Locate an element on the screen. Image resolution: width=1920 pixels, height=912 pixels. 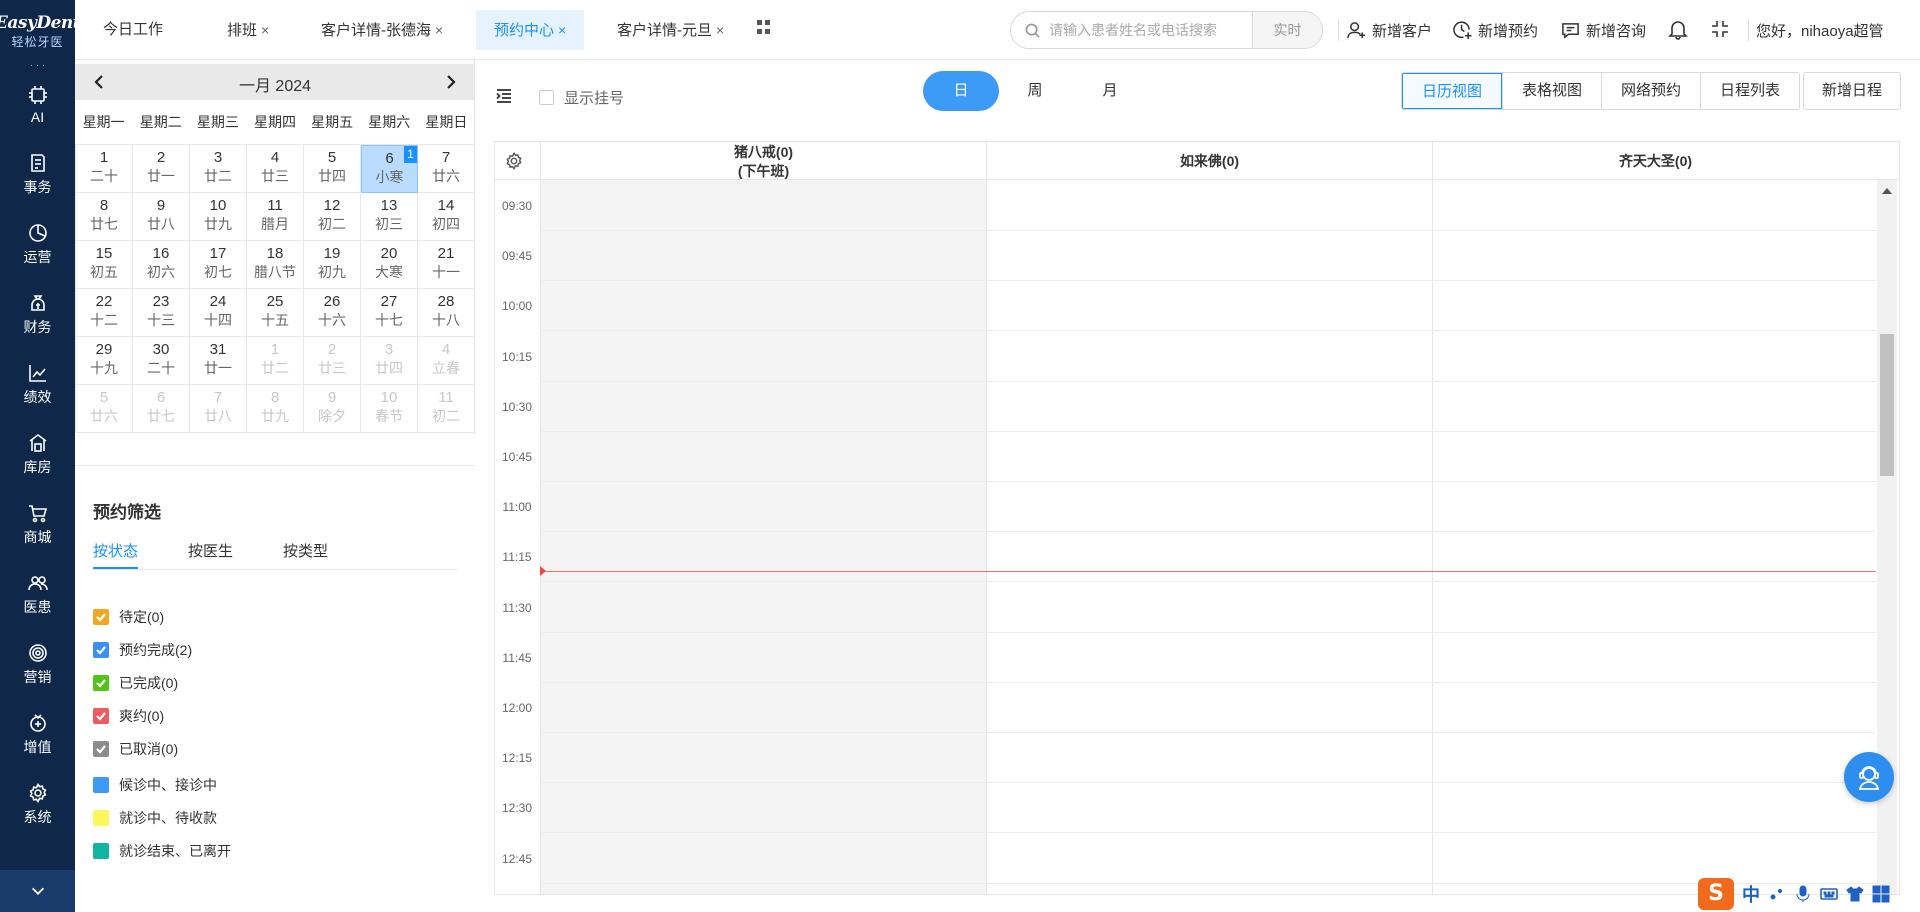
keyboard-icon is located at coordinates (1829, 894).